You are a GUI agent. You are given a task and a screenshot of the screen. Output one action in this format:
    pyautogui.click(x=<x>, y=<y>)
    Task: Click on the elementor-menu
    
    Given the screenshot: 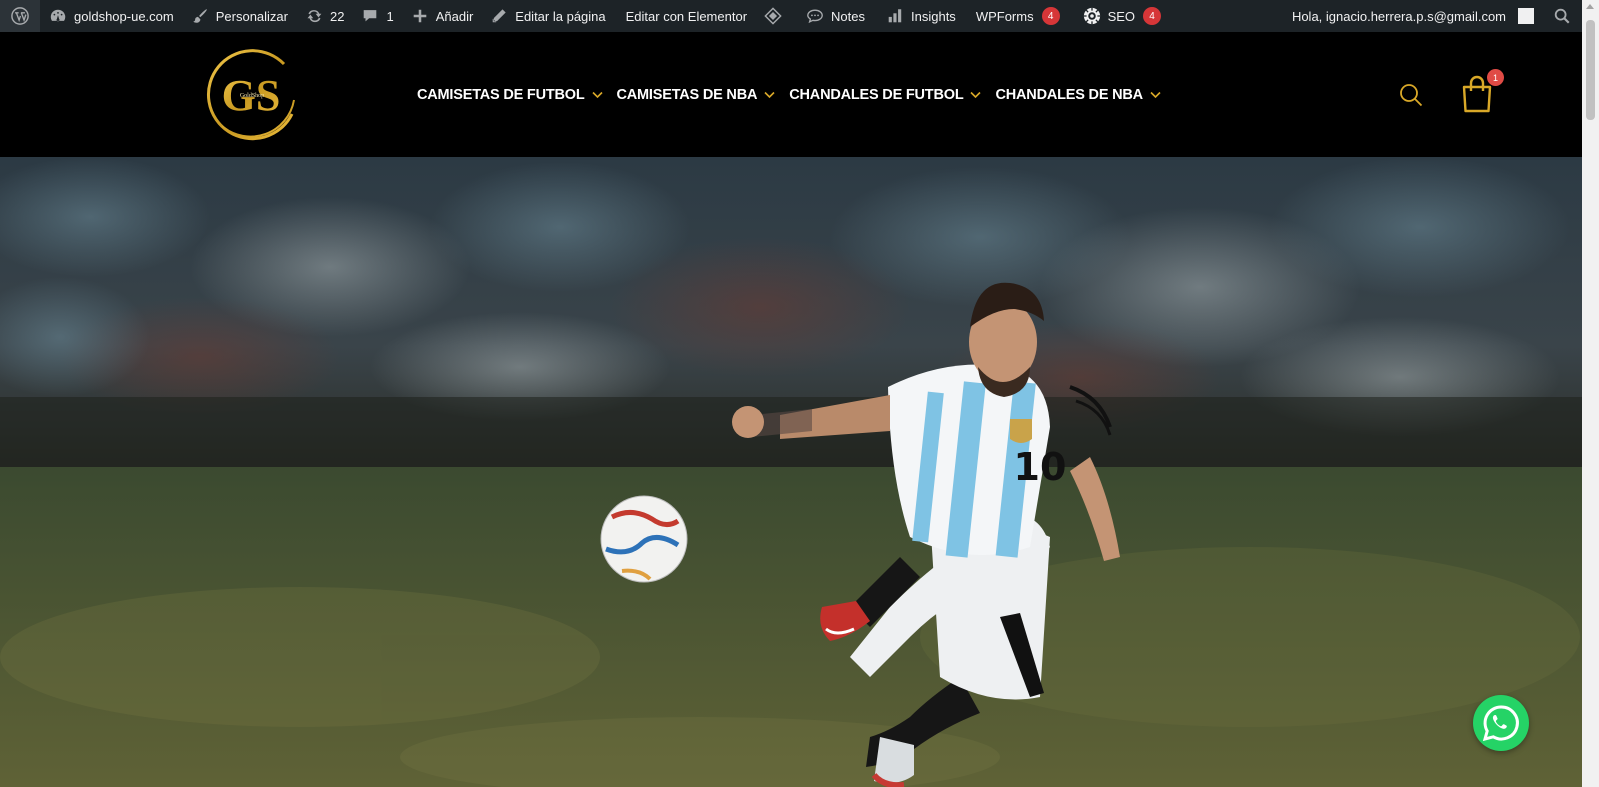 What is the action you would take?
    pyautogui.click(x=773, y=16)
    